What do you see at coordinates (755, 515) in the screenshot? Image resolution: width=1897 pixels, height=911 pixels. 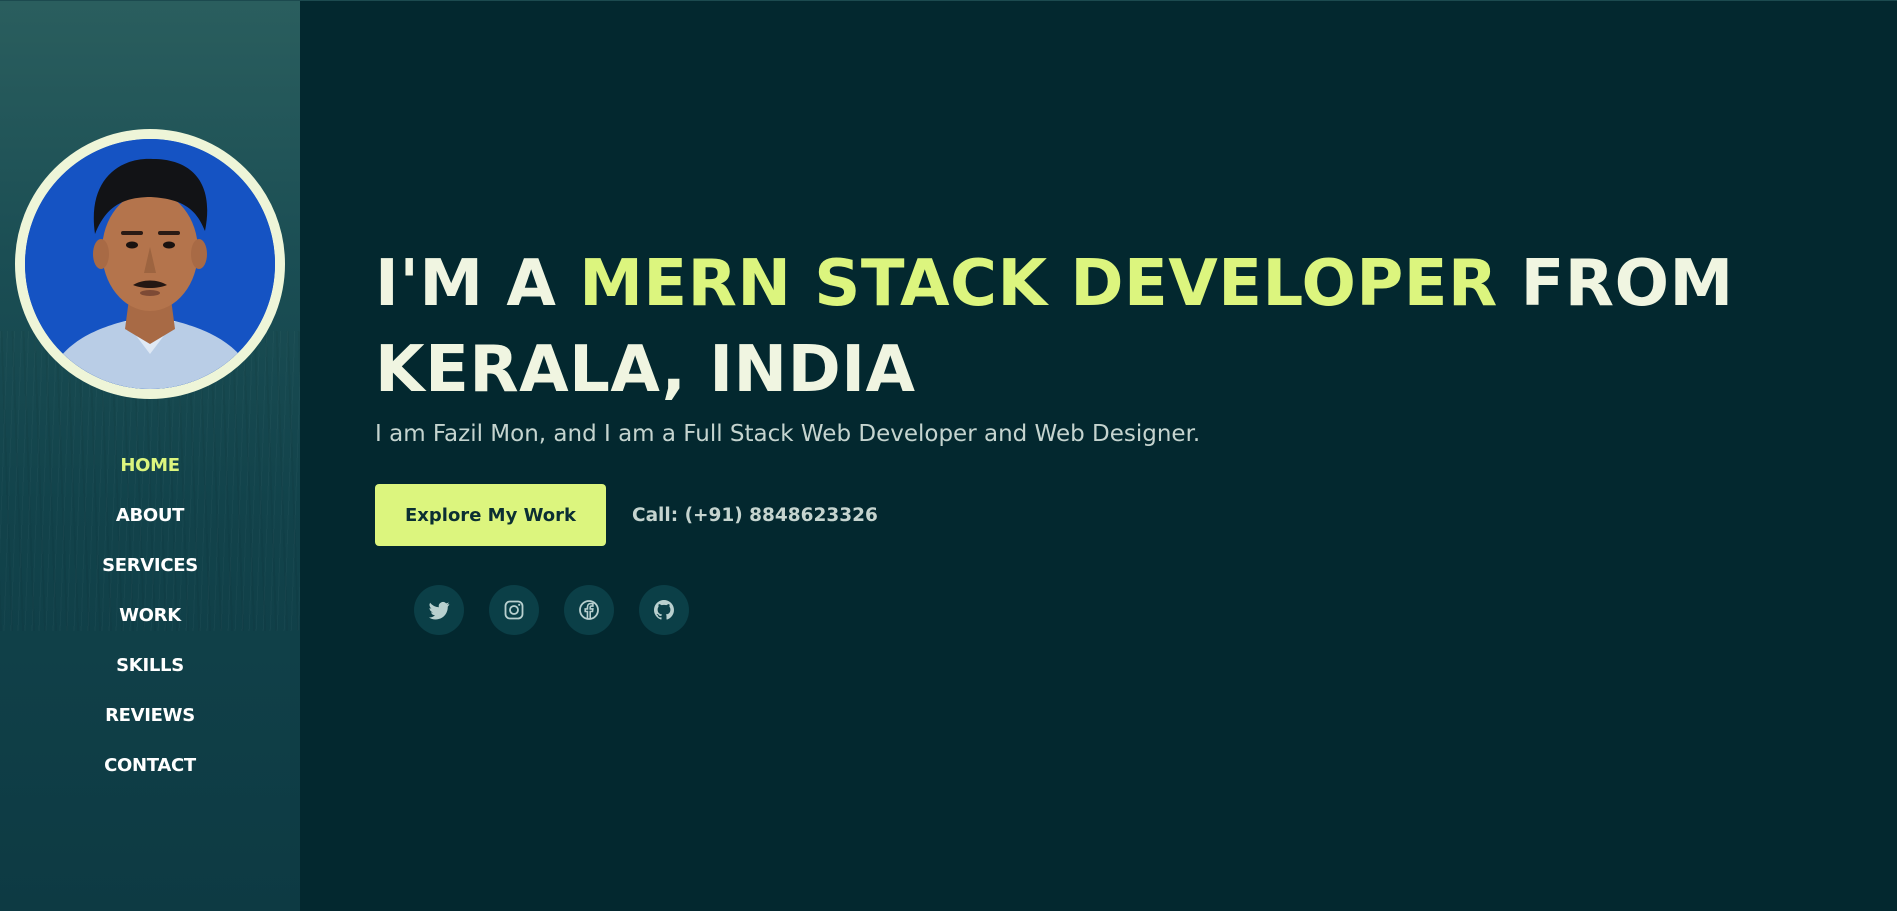 I see `call-phone-link: Call: (+91) 8848623326` at bounding box center [755, 515].